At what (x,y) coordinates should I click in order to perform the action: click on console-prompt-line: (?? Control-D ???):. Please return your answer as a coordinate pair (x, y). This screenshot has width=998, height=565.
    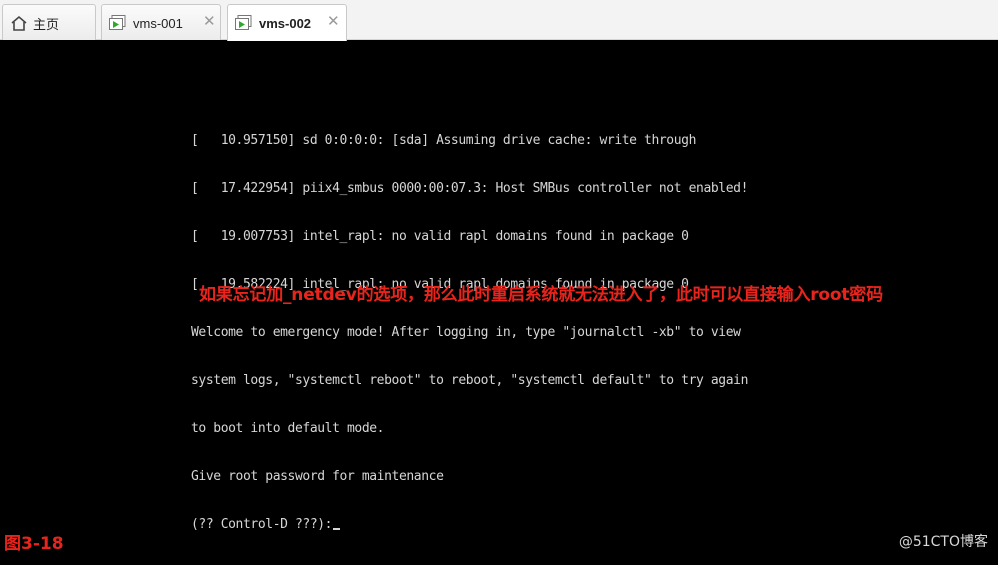
    Looking at the image, I should click on (469, 525).